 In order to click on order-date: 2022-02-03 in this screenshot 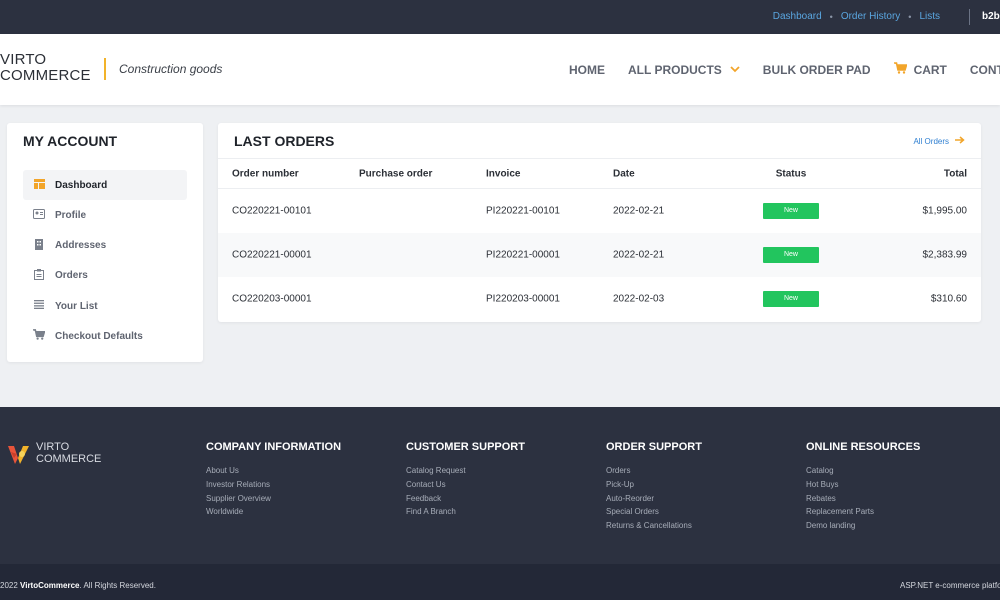, I will do `click(639, 299)`.